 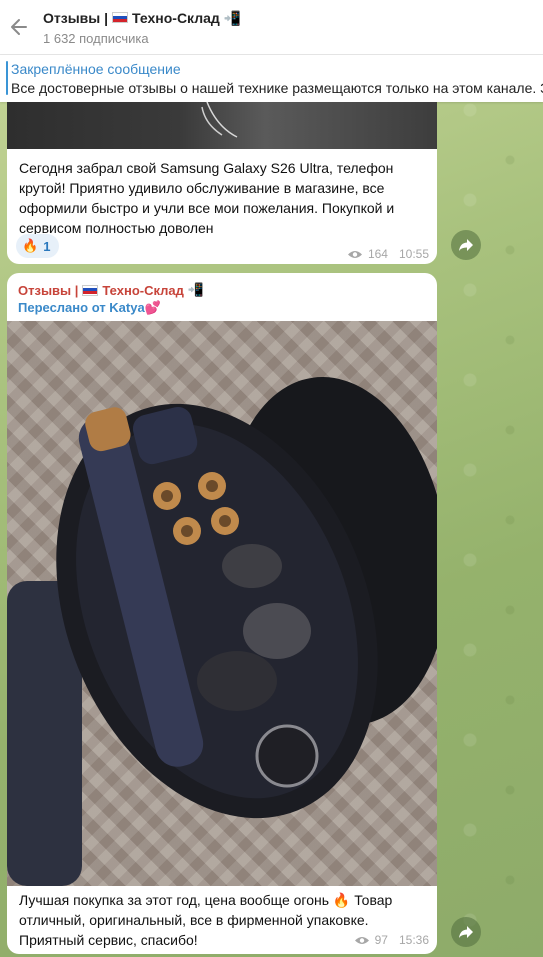 What do you see at coordinates (377, 254) in the screenshot?
I see `view-count: 164` at bounding box center [377, 254].